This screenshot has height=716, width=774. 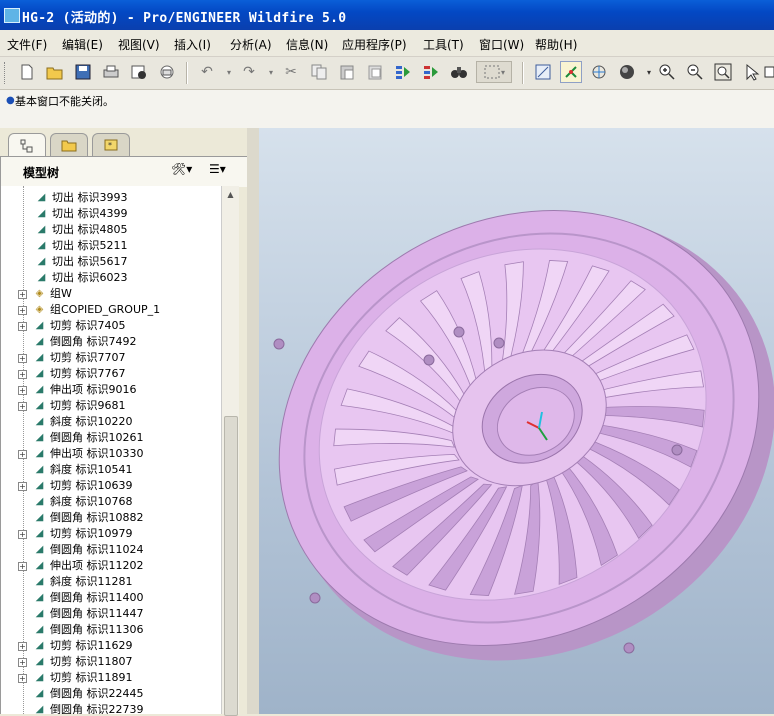 I want to click on tree-row: + ◢ 切剪 标识7405, so click(x=111, y=326).